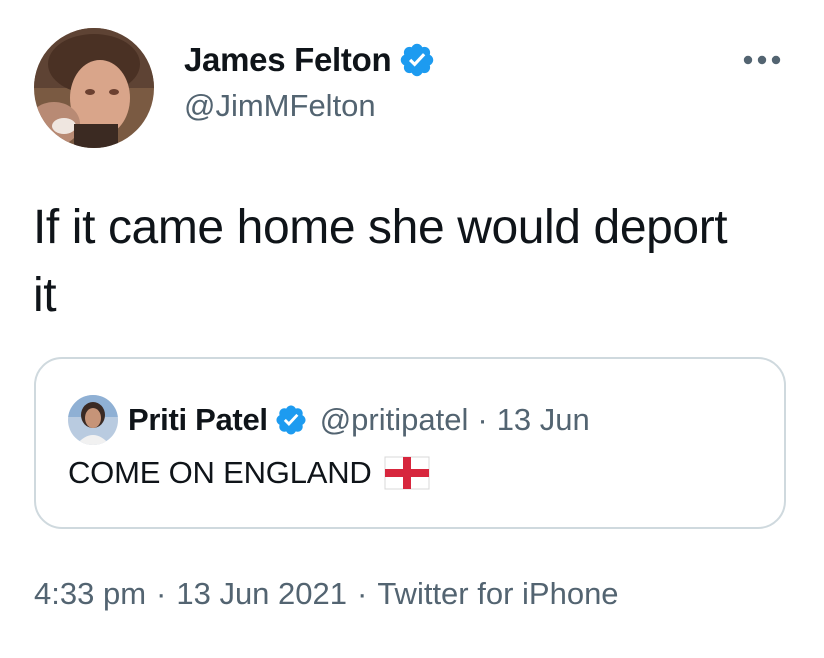 This screenshot has width=824, height=658. I want to click on author-block: James Felton @JimMFelton, so click(310, 81).